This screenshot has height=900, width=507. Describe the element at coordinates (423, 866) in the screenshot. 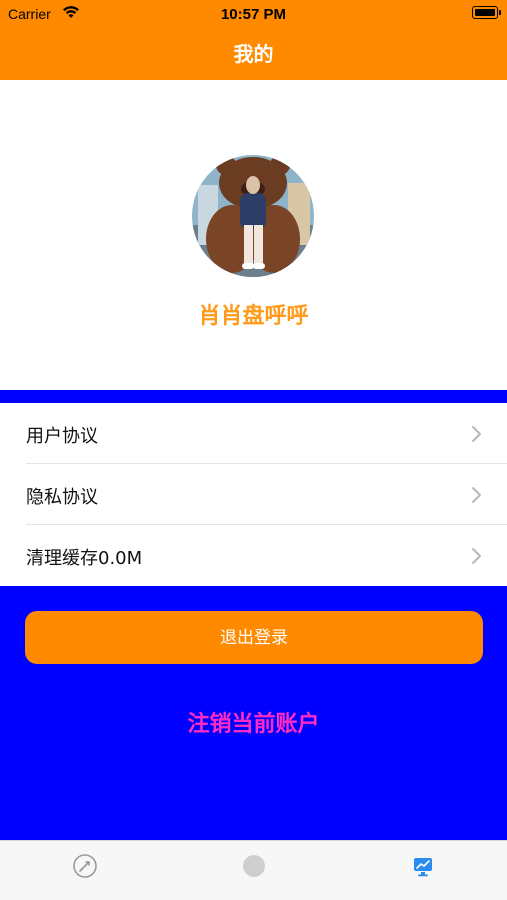

I see `chart-monitor-icon` at that location.